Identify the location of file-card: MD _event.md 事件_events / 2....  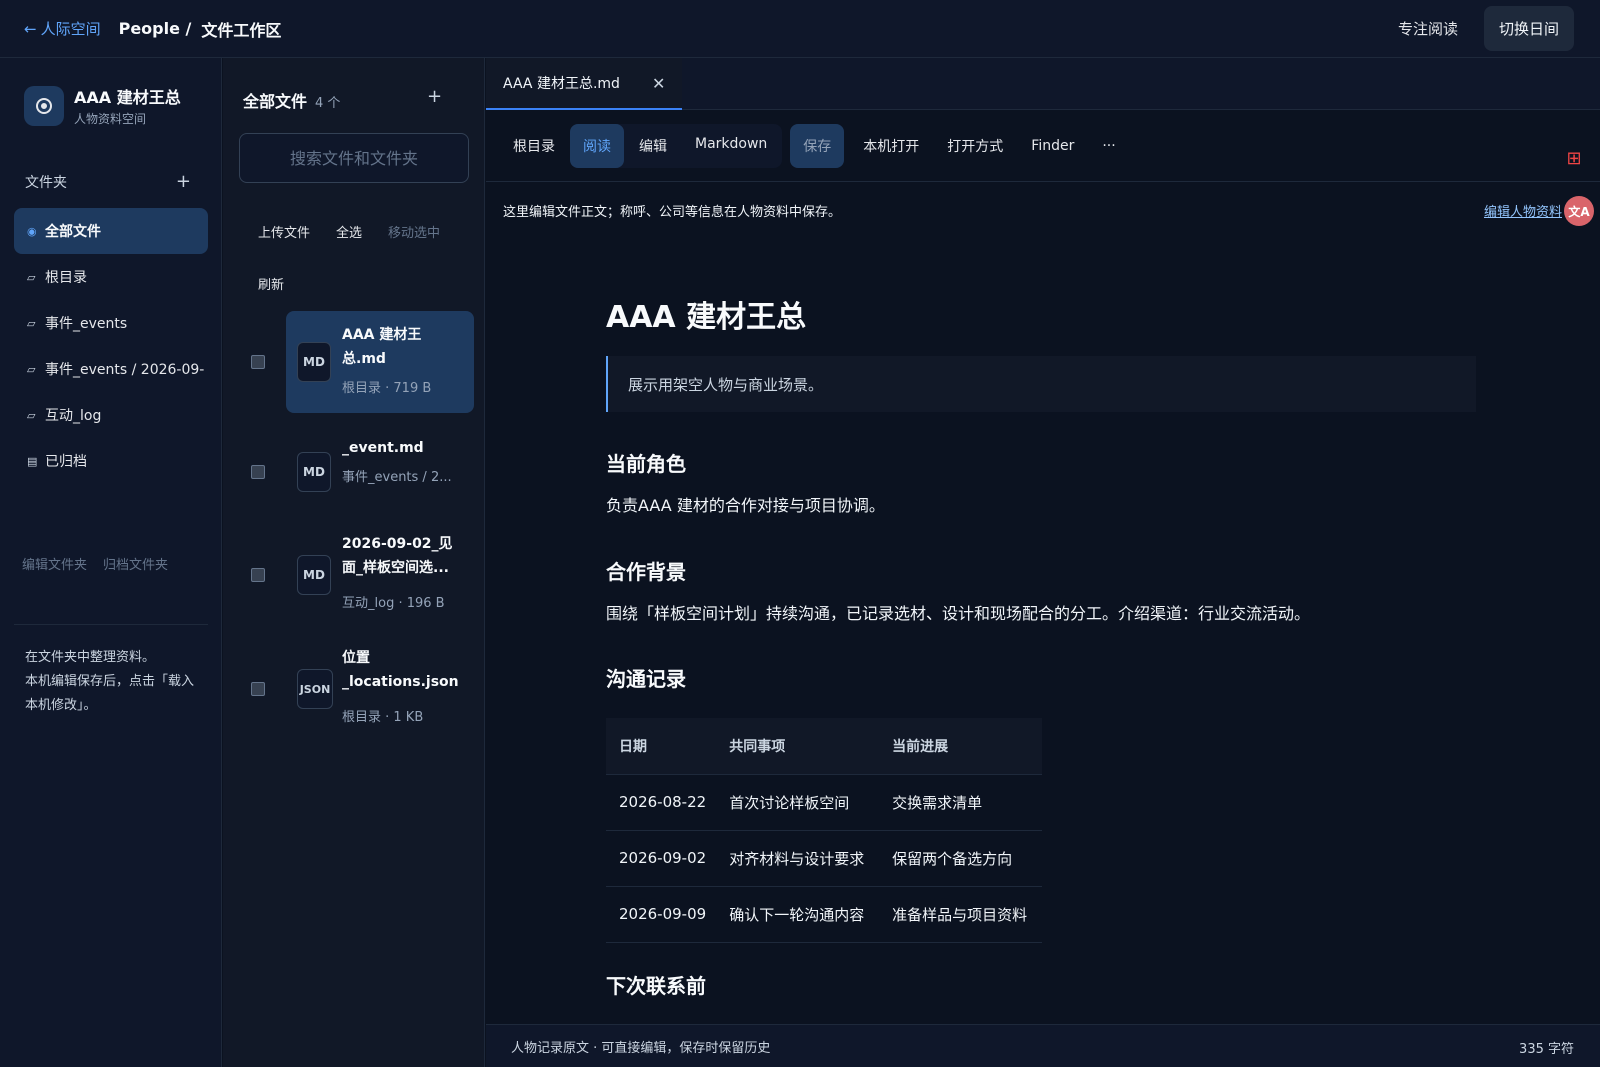
(380, 475).